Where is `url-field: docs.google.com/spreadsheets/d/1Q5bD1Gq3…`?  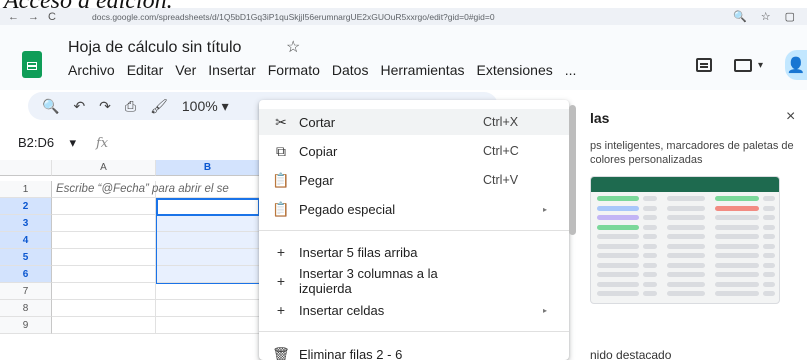 url-field: docs.google.com/spreadsheets/d/1Q5bD1Gq3… is located at coordinates (412, 17).